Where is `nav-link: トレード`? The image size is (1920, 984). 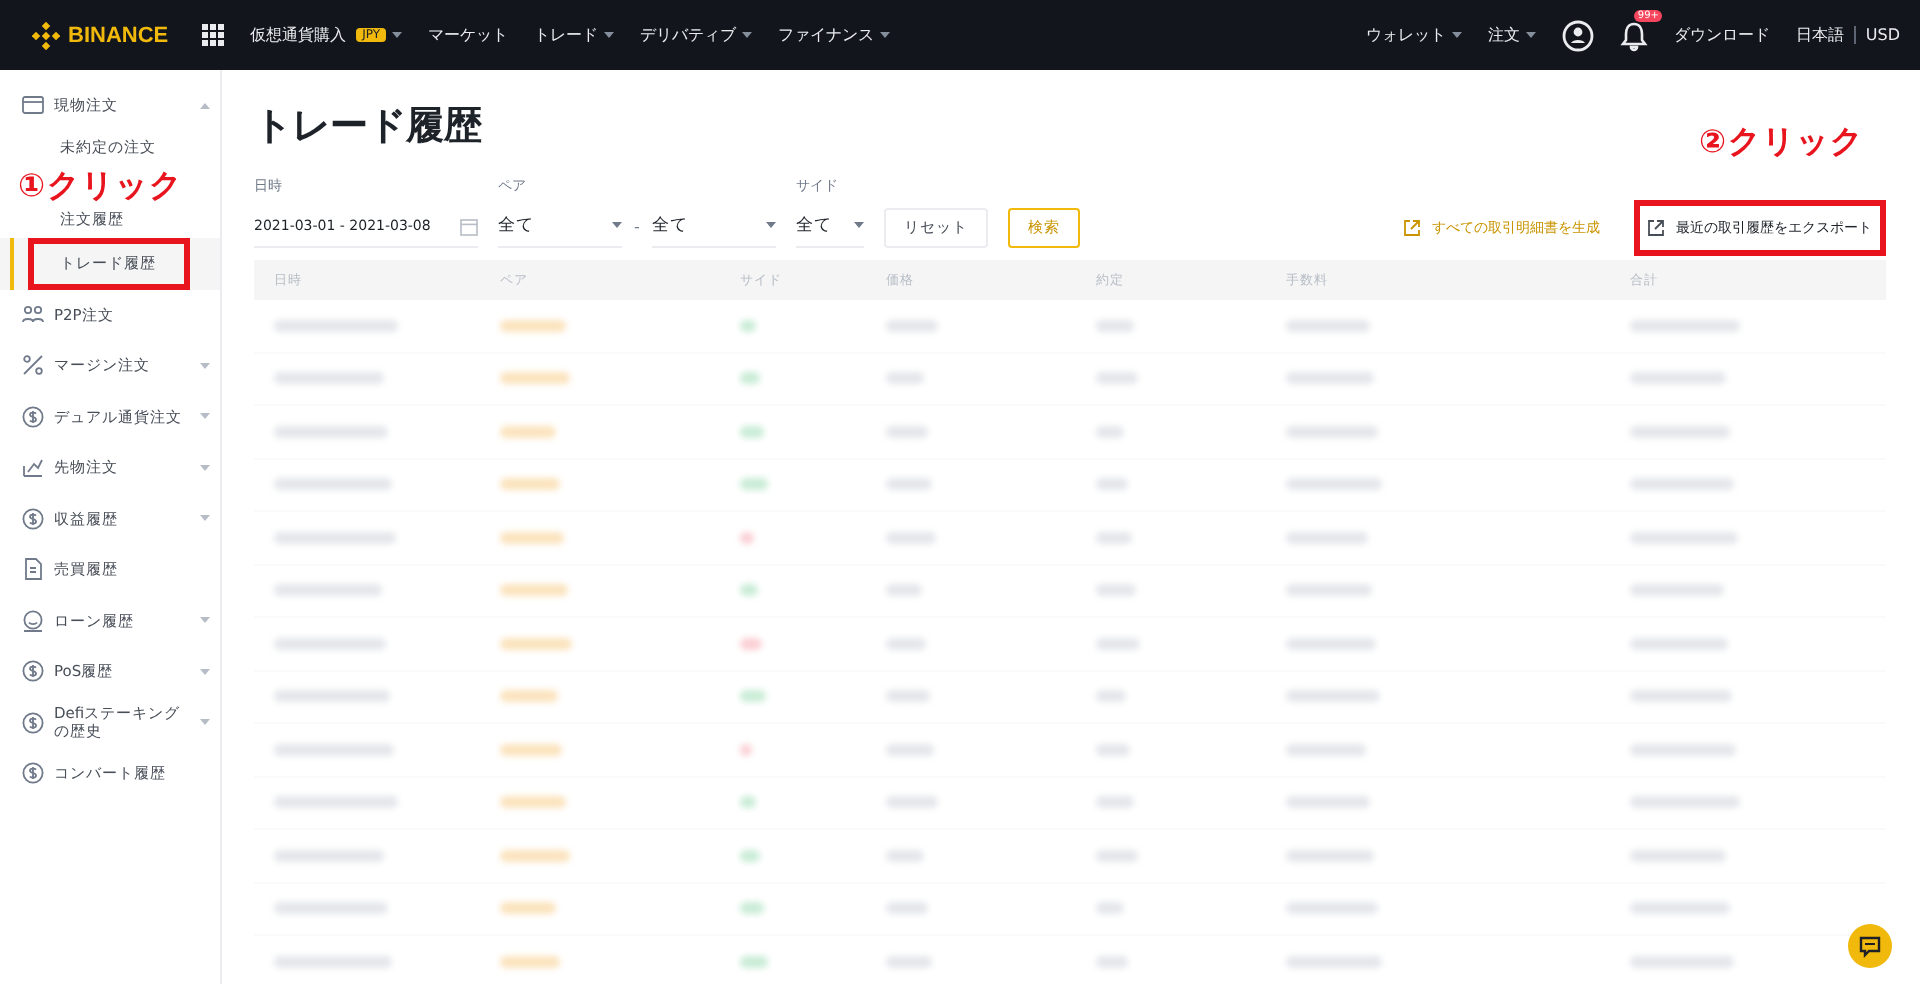
nav-link: トレード is located at coordinates (574, 35).